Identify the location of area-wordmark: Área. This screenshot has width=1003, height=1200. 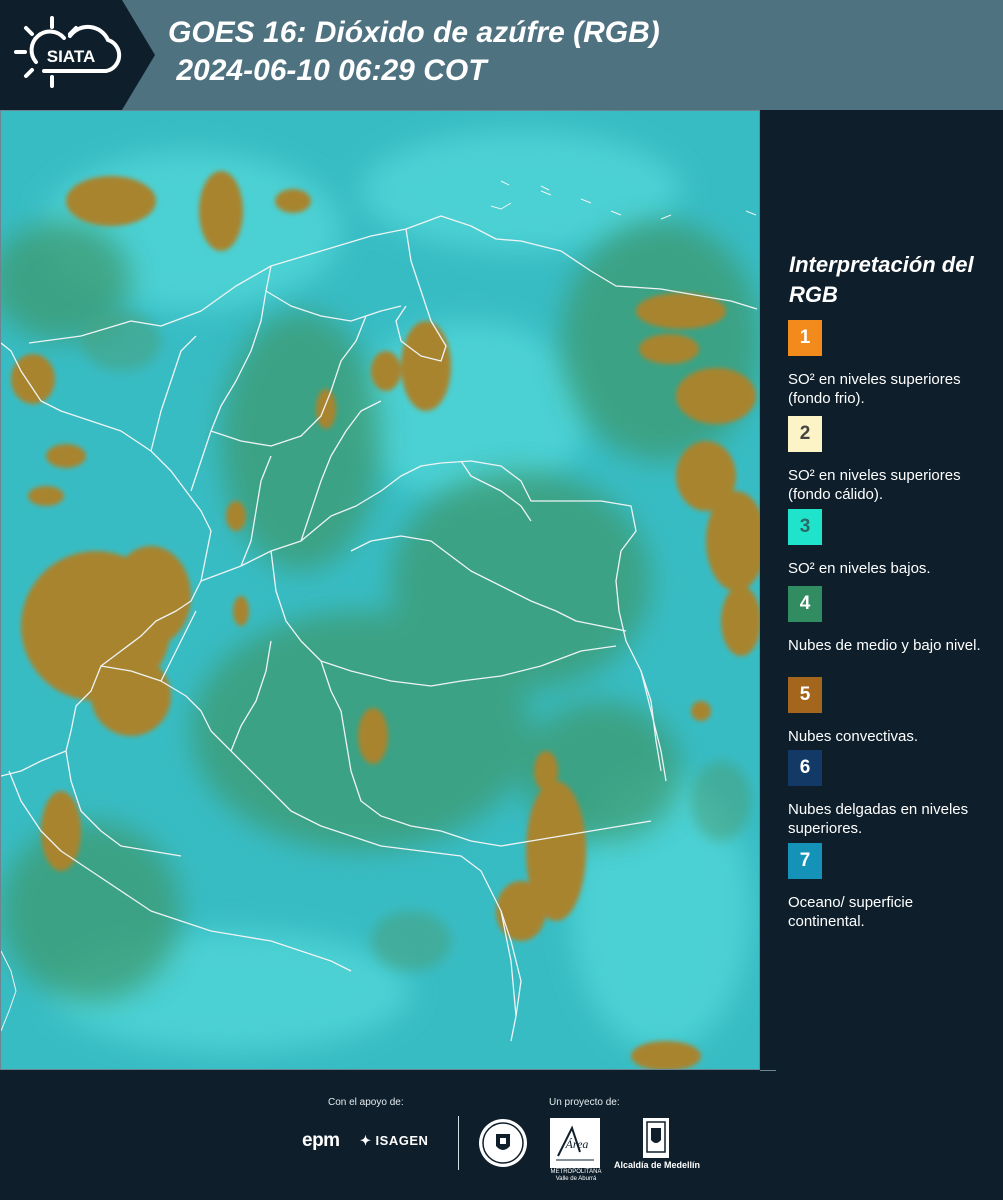
(577, 1144).